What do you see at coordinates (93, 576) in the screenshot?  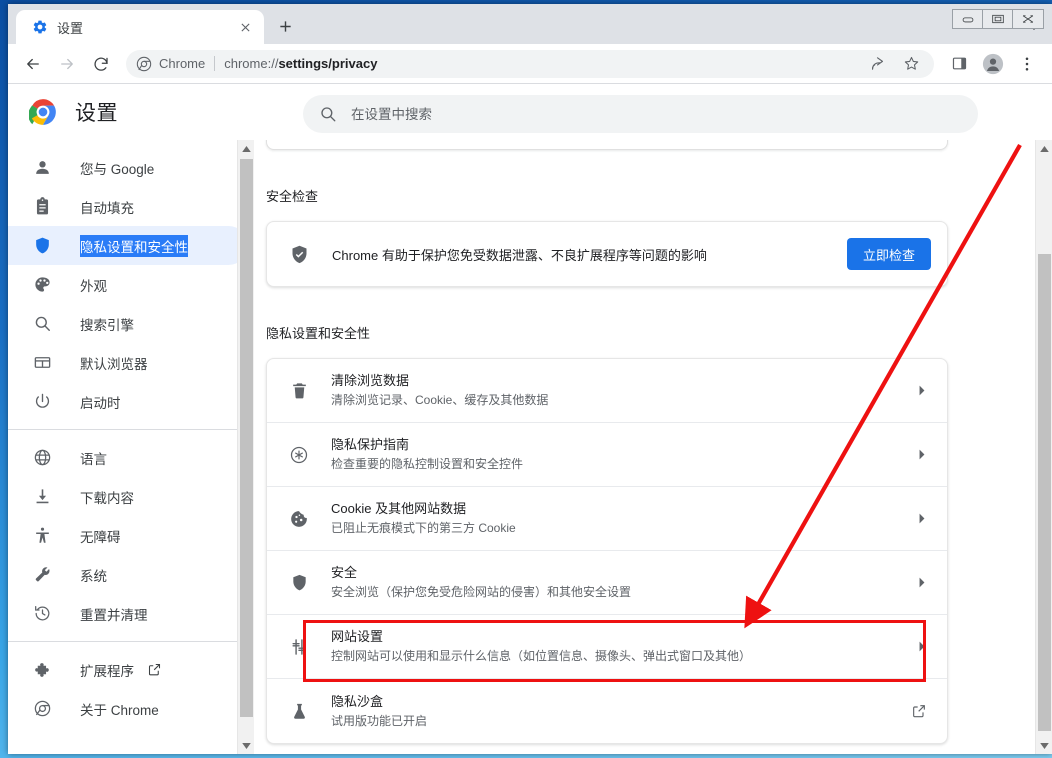 I see `sidebar-item-label: 系统` at bounding box center [93, 576].